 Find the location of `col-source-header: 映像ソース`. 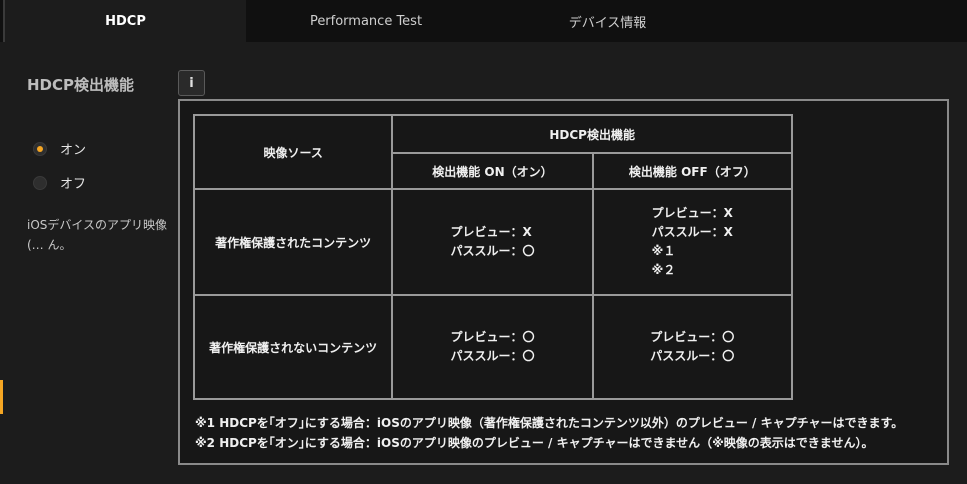

col-source-header: 映像ソース is located at coordinates (293, 152).